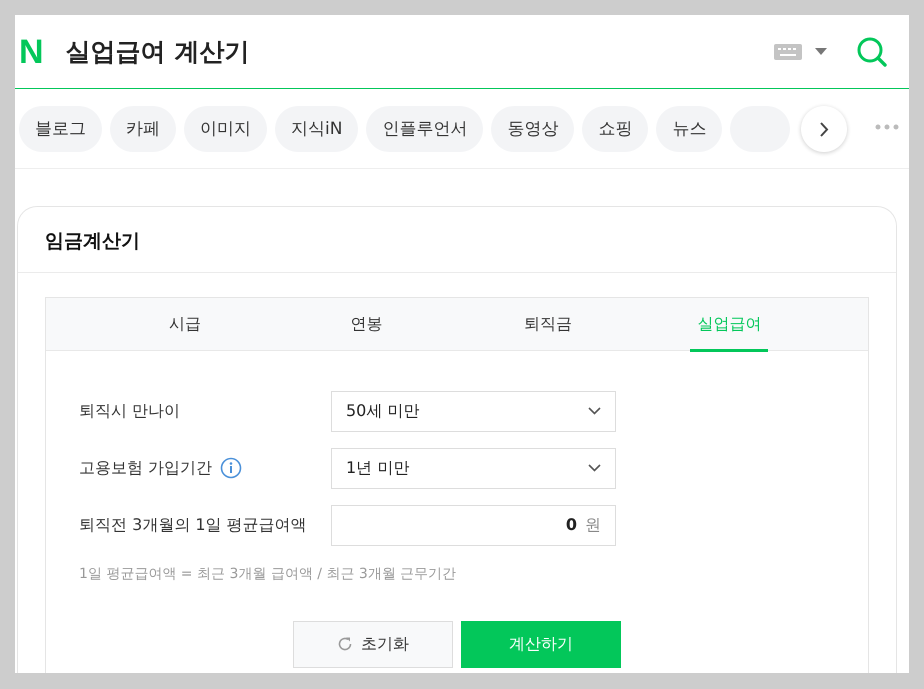 This screenshot has width=924, height=689. Describe the element at coordinates (615, 129) in the screenshot. I see `category-chip: 쇼핑` at that location.